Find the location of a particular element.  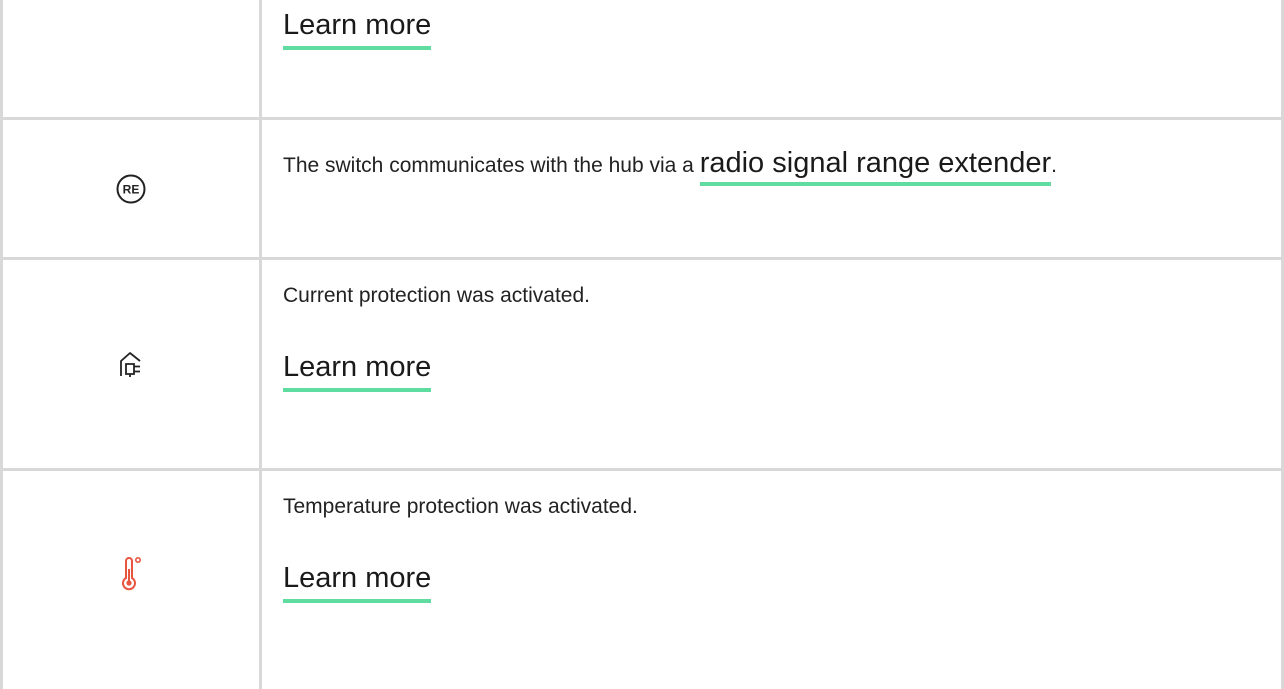

icon-cell: RE is located at coordinates (131, 188).